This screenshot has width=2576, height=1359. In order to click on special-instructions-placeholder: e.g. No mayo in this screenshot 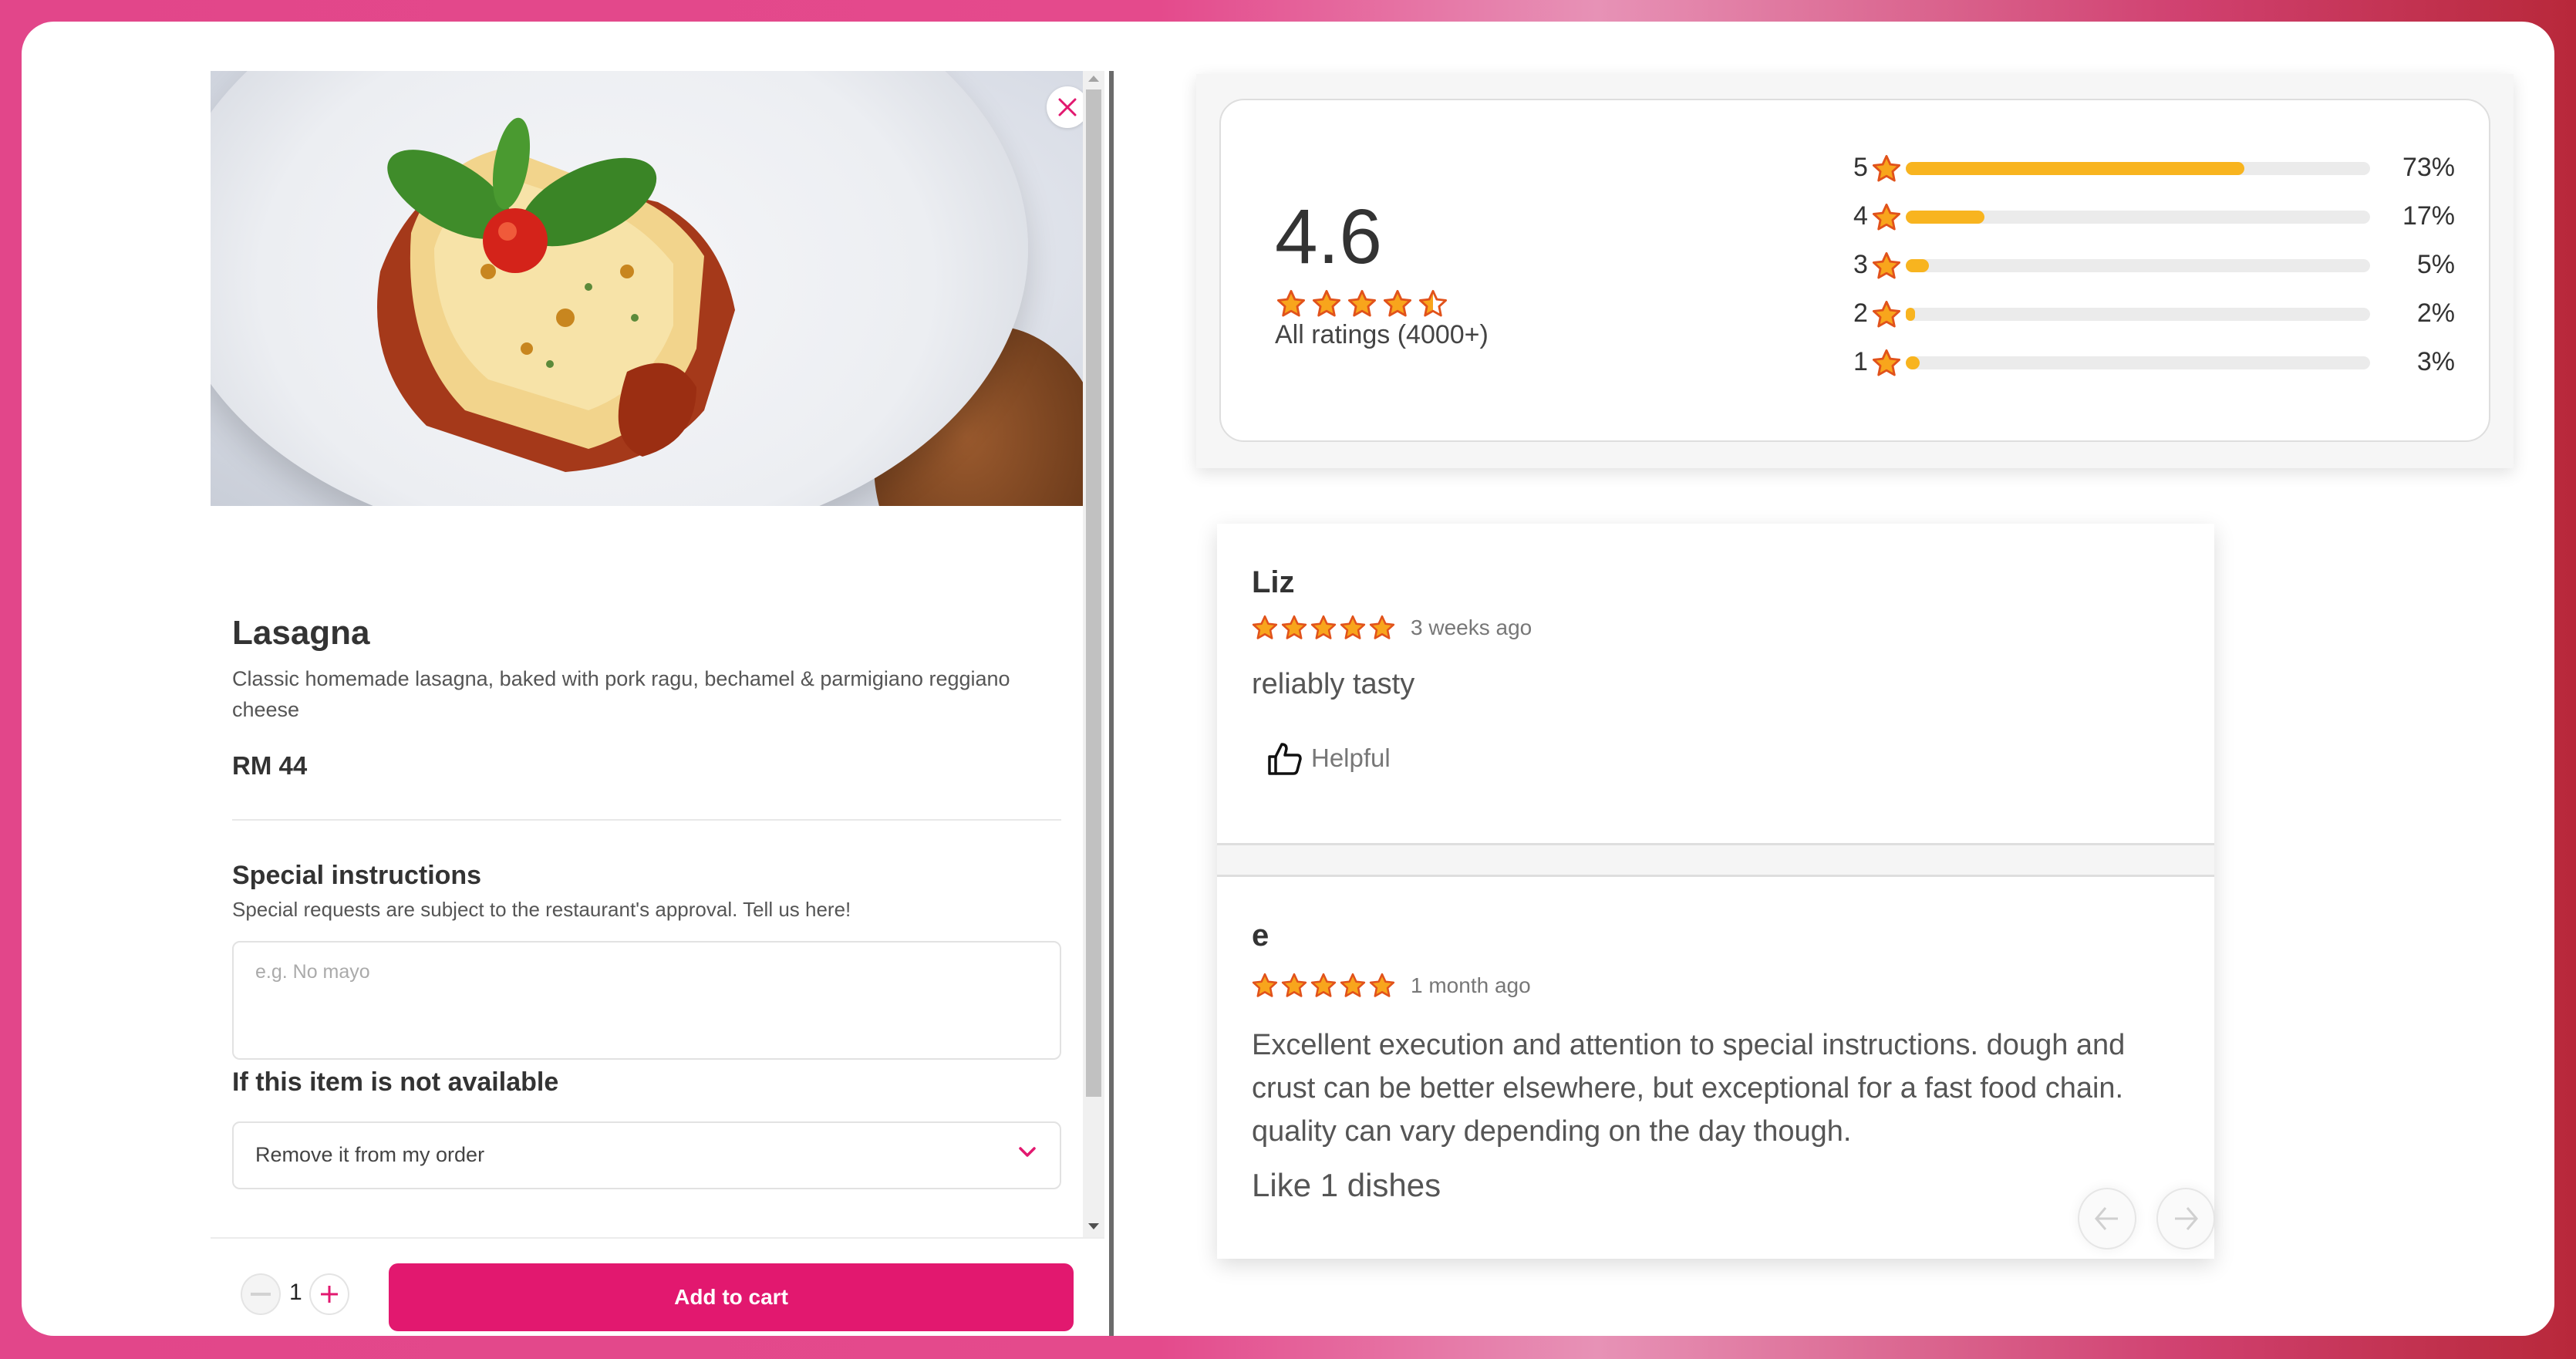, I will do `click(312, 972)`.